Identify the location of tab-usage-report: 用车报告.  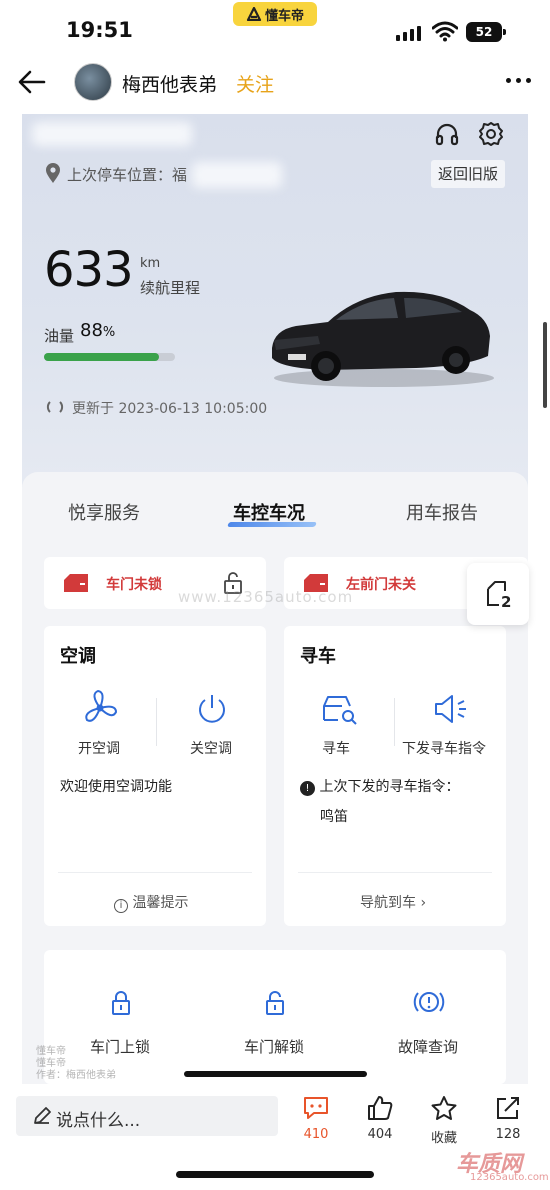
(442, 512).